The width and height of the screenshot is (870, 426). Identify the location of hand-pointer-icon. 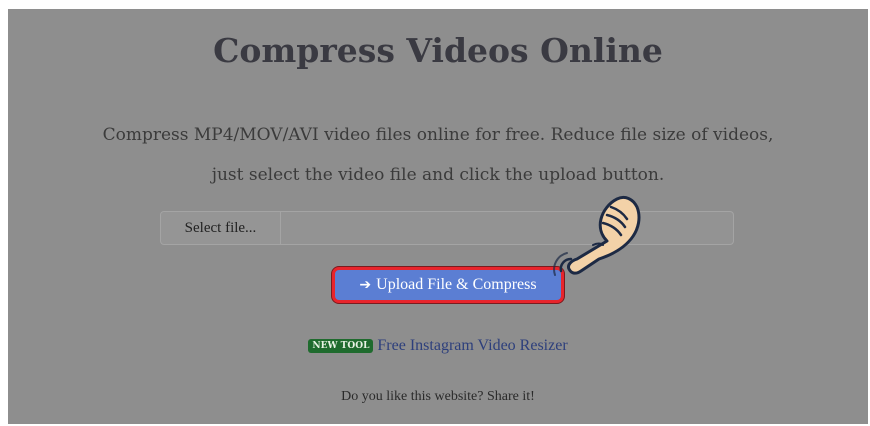
(597, 235).